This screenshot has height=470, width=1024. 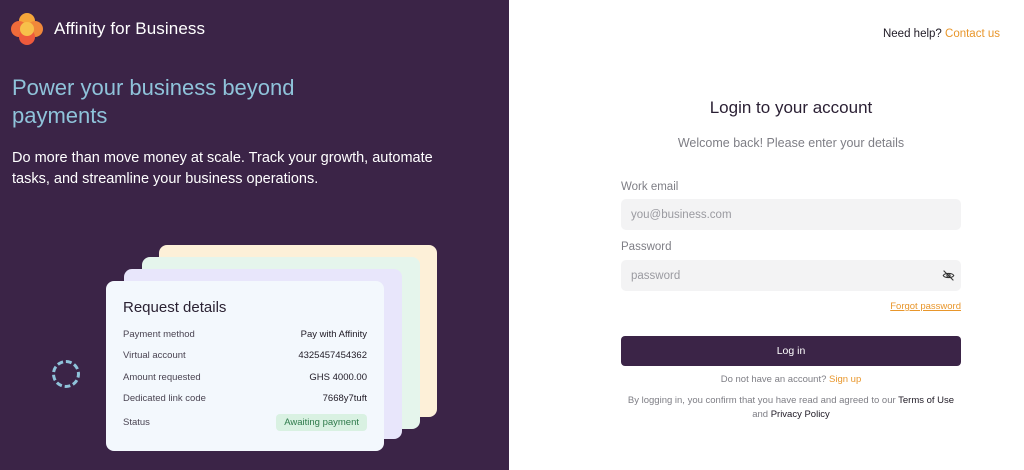 I want to click on email-label: Work email, so click(x=650, y=187).